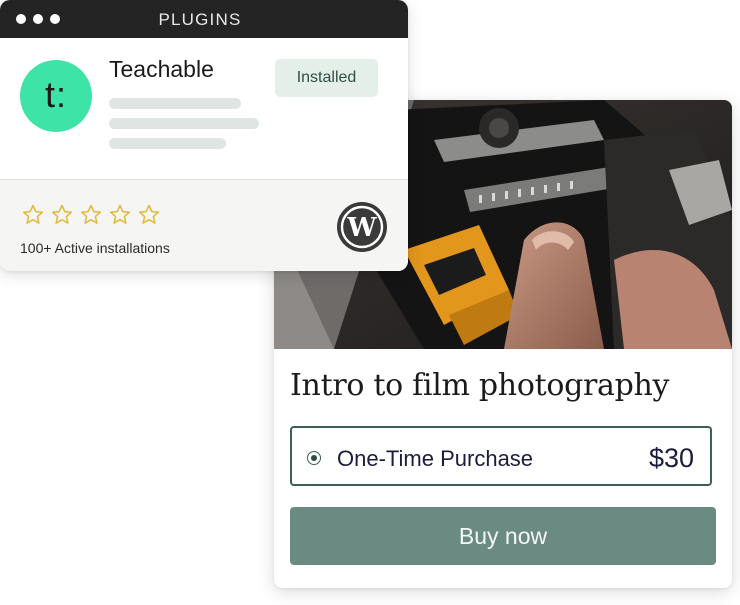 The width and height of the screenshot is (740, 605). What do you see at coordinates (314, 458) in the screenshot?
I see `radio-selected-icon` at bounding box center [314, 458].